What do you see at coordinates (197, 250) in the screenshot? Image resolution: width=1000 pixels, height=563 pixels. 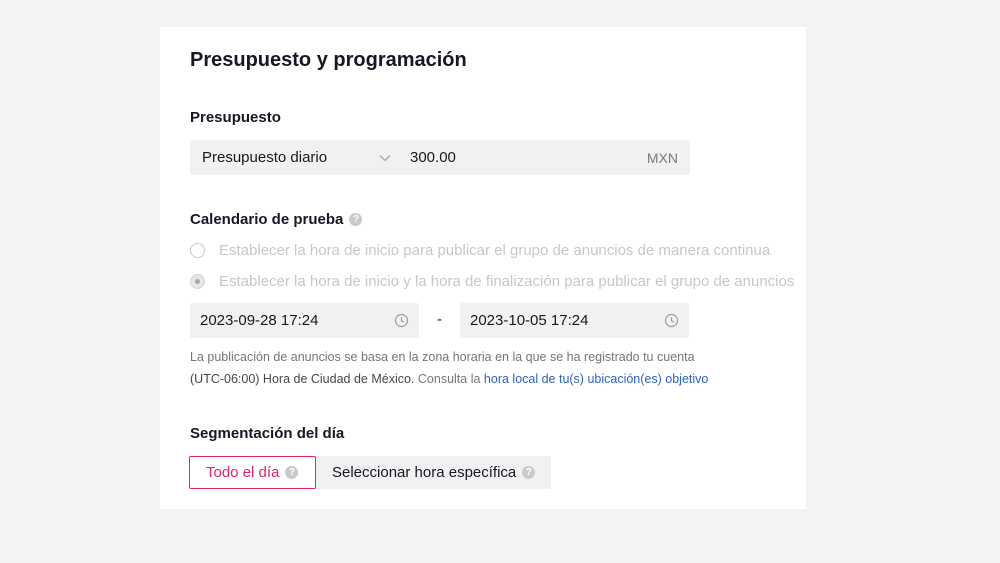 I see `radio-button` at bounding box center [197, 250].